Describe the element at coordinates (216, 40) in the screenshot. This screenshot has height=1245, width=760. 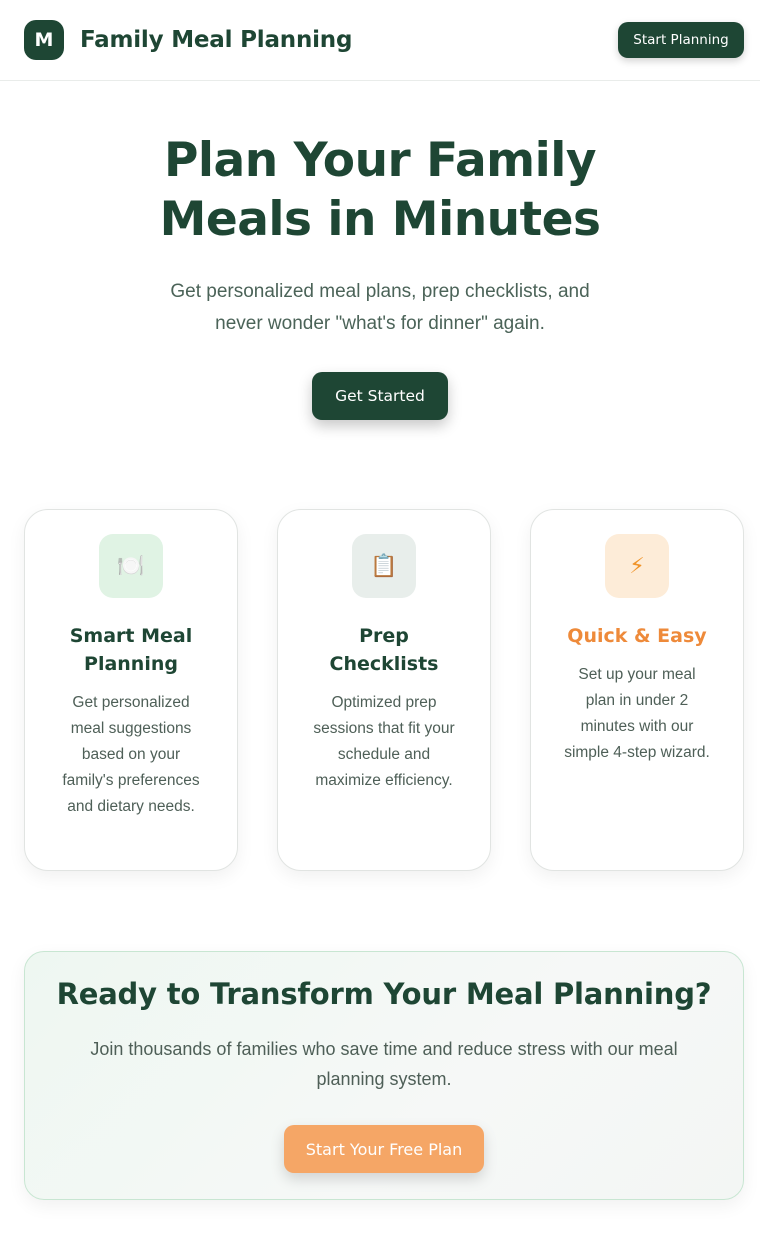
I see `brand-name: Family Meal Planning` at that location.